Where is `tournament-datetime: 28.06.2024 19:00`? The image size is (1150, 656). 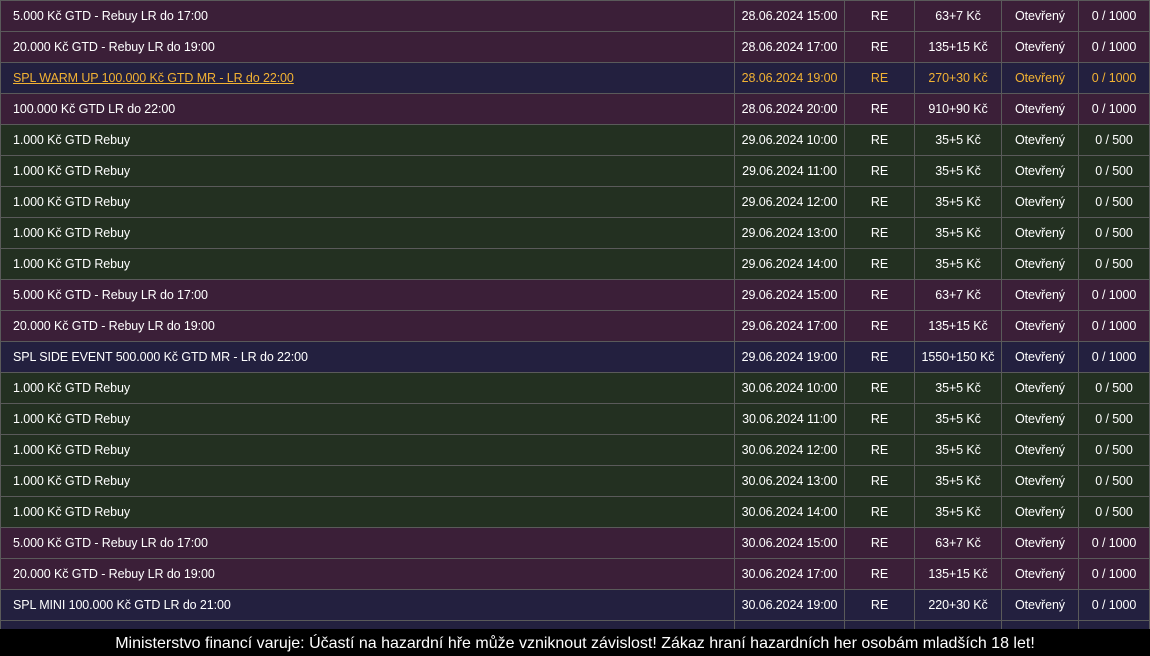 tournament-datetime: 28.06.2024 19:00 is located at coordinates (789, 78).